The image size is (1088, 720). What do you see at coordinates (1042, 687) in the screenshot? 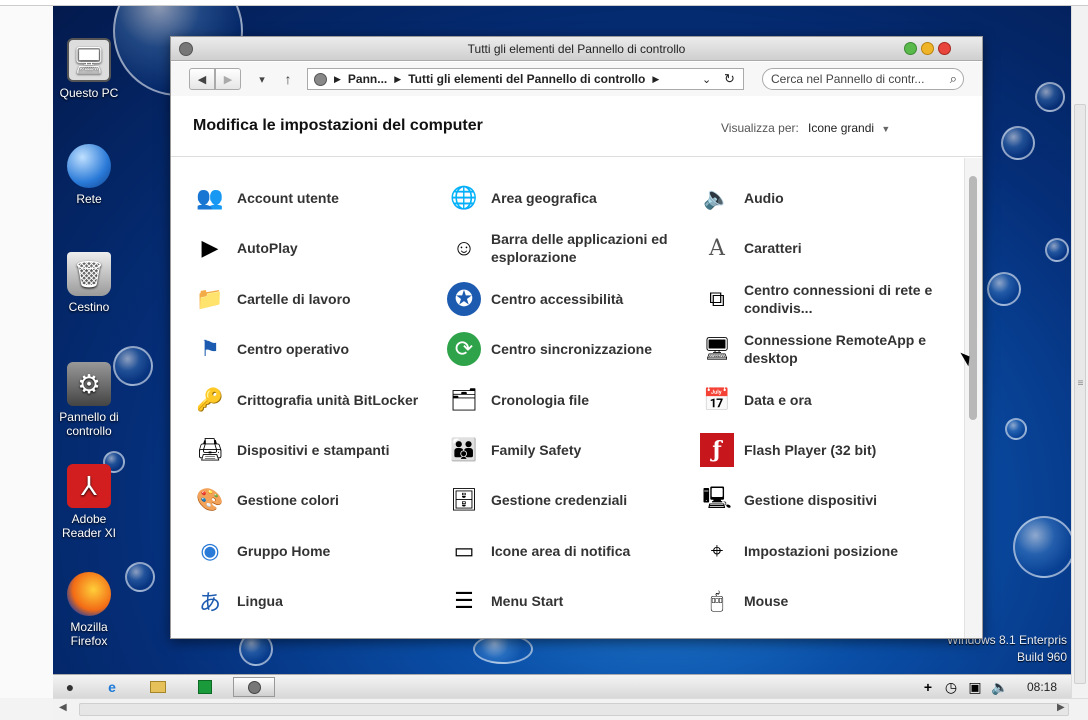
I see `taskbar-clock: 08:18` at bounding box center [1042, 687].